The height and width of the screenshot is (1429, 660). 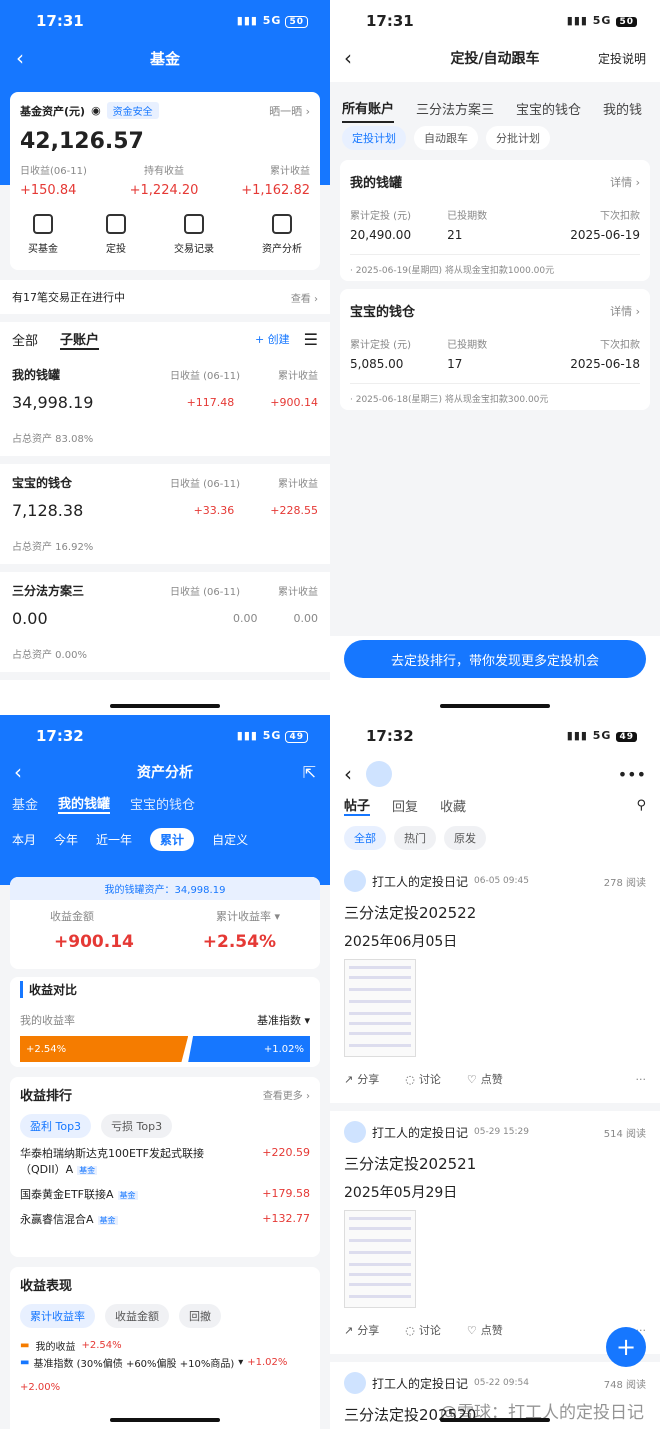 What do you see at coordinates (134, 1364) in the screenshot?
I see `legend-bench: 基准指数 (30%偏债 +60%偏股 +10%商品)` at bounding box center [134, 1364].